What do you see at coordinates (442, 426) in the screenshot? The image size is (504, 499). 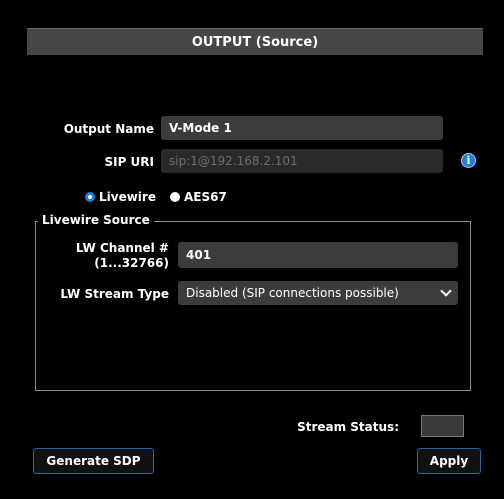 I see `stream-status-indicator` at bounding box center [442, 426].